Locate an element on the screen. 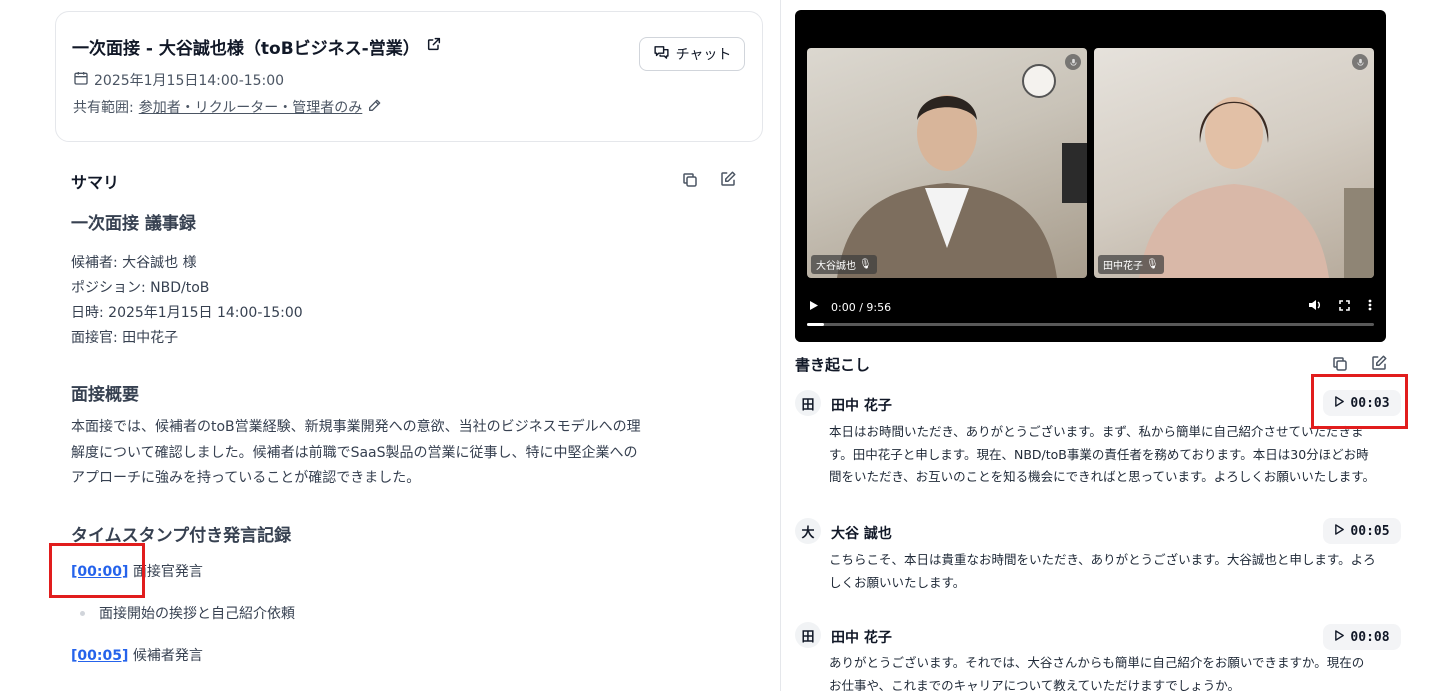 This screenshot has width=1440, height=691. record-row: [00:05] 候補者発言 is located at coordinates (137, 655).